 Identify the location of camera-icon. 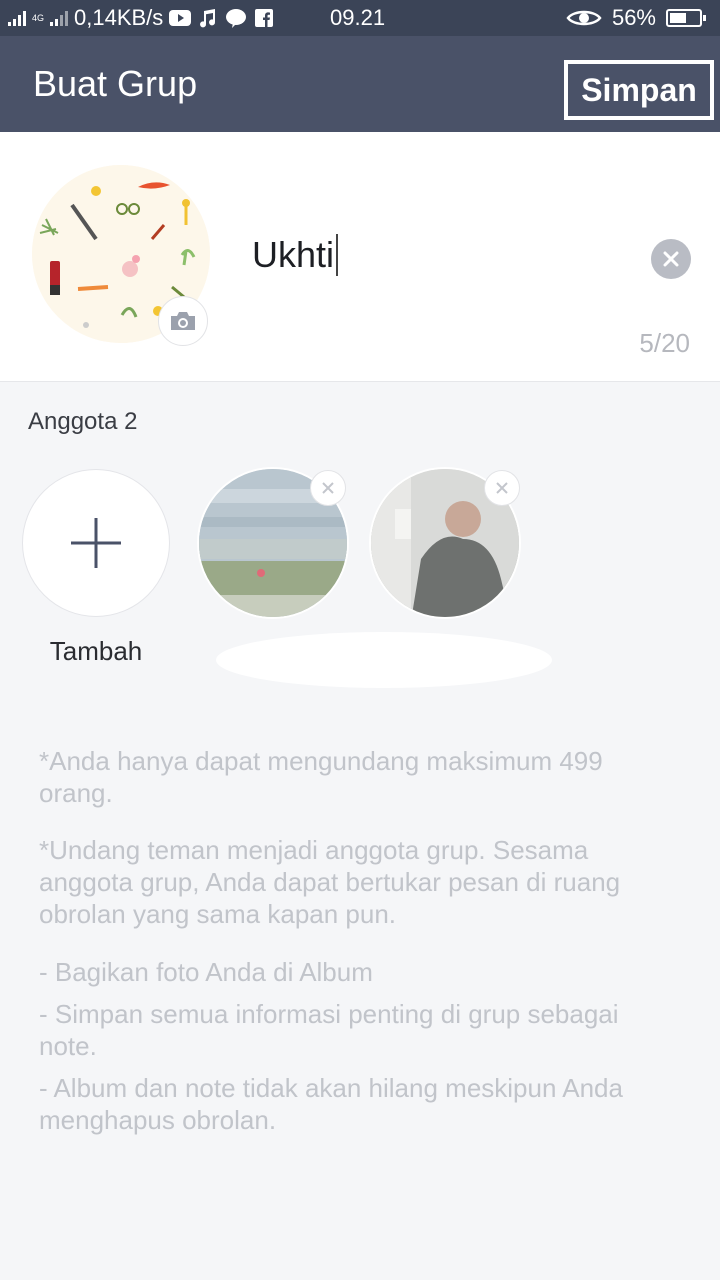
(183, 321).